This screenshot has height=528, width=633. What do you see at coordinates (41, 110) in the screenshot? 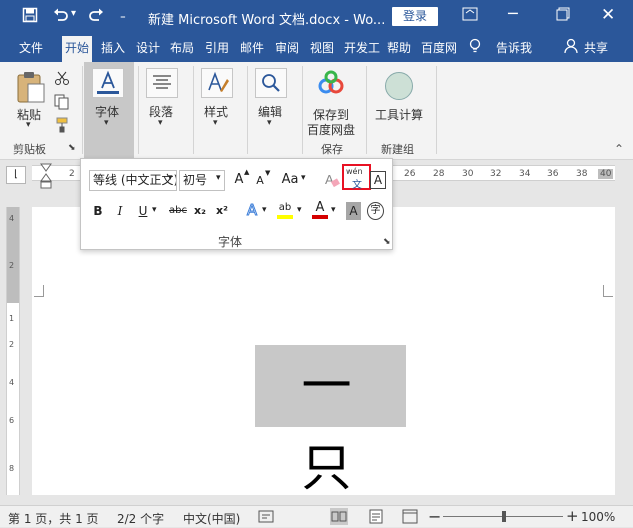
I see `clipboard-group: 粘贴 ▾ 剪贴板 ⬊` at bounding box center [41, 110].